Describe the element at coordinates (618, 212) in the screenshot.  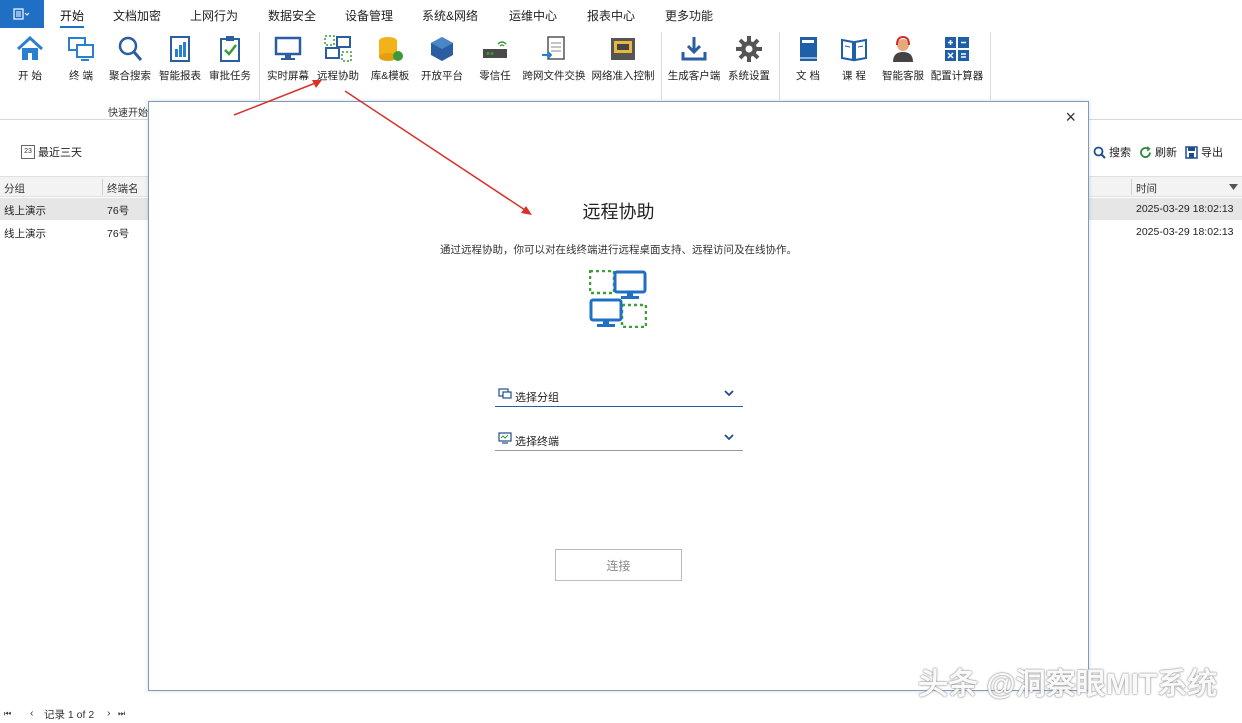
I see `dialog-title: 远程协助` at that location.